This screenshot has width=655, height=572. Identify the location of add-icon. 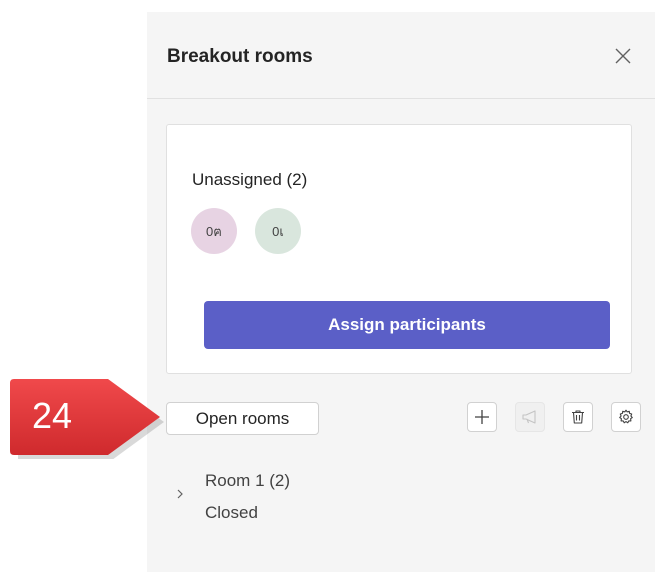
(482, 417).